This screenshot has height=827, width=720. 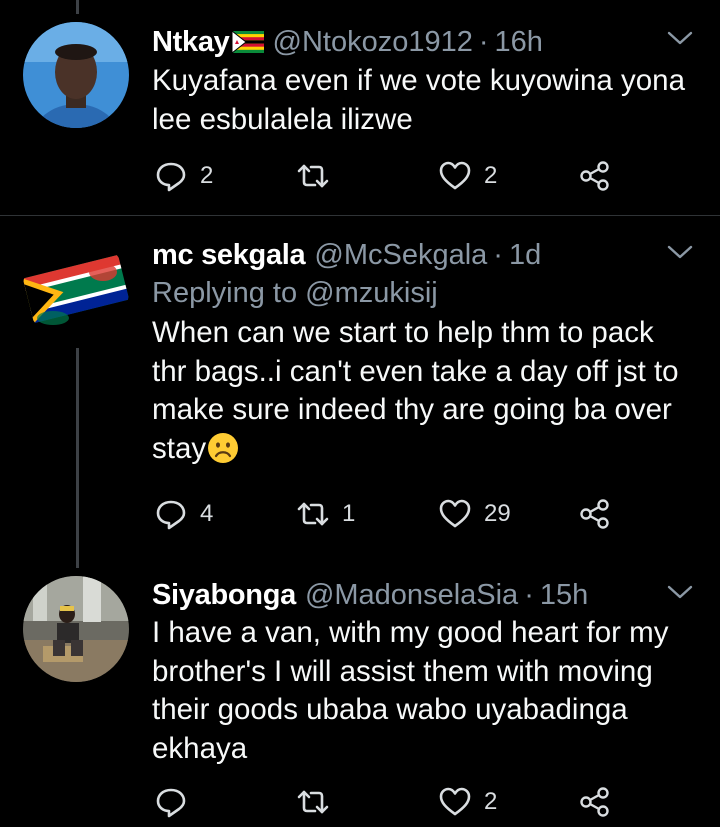 I want to click on reply-count: 4, so click(x=207, y=513).